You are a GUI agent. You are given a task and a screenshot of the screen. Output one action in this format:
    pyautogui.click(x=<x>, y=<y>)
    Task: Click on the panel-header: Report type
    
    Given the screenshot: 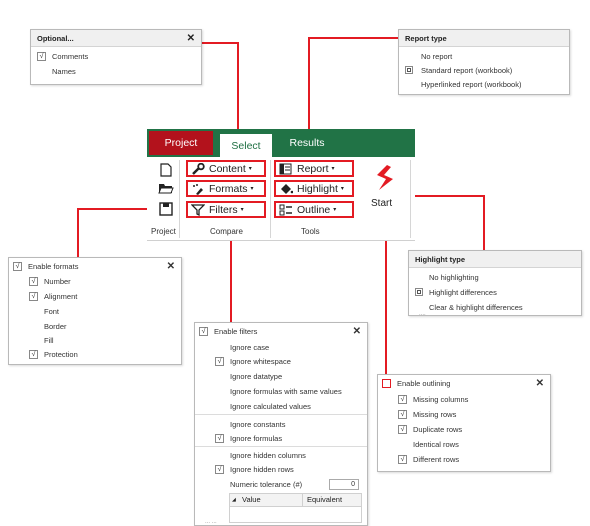 What is the action you would take?
    pyautogui.click(x=484, y=38)
    